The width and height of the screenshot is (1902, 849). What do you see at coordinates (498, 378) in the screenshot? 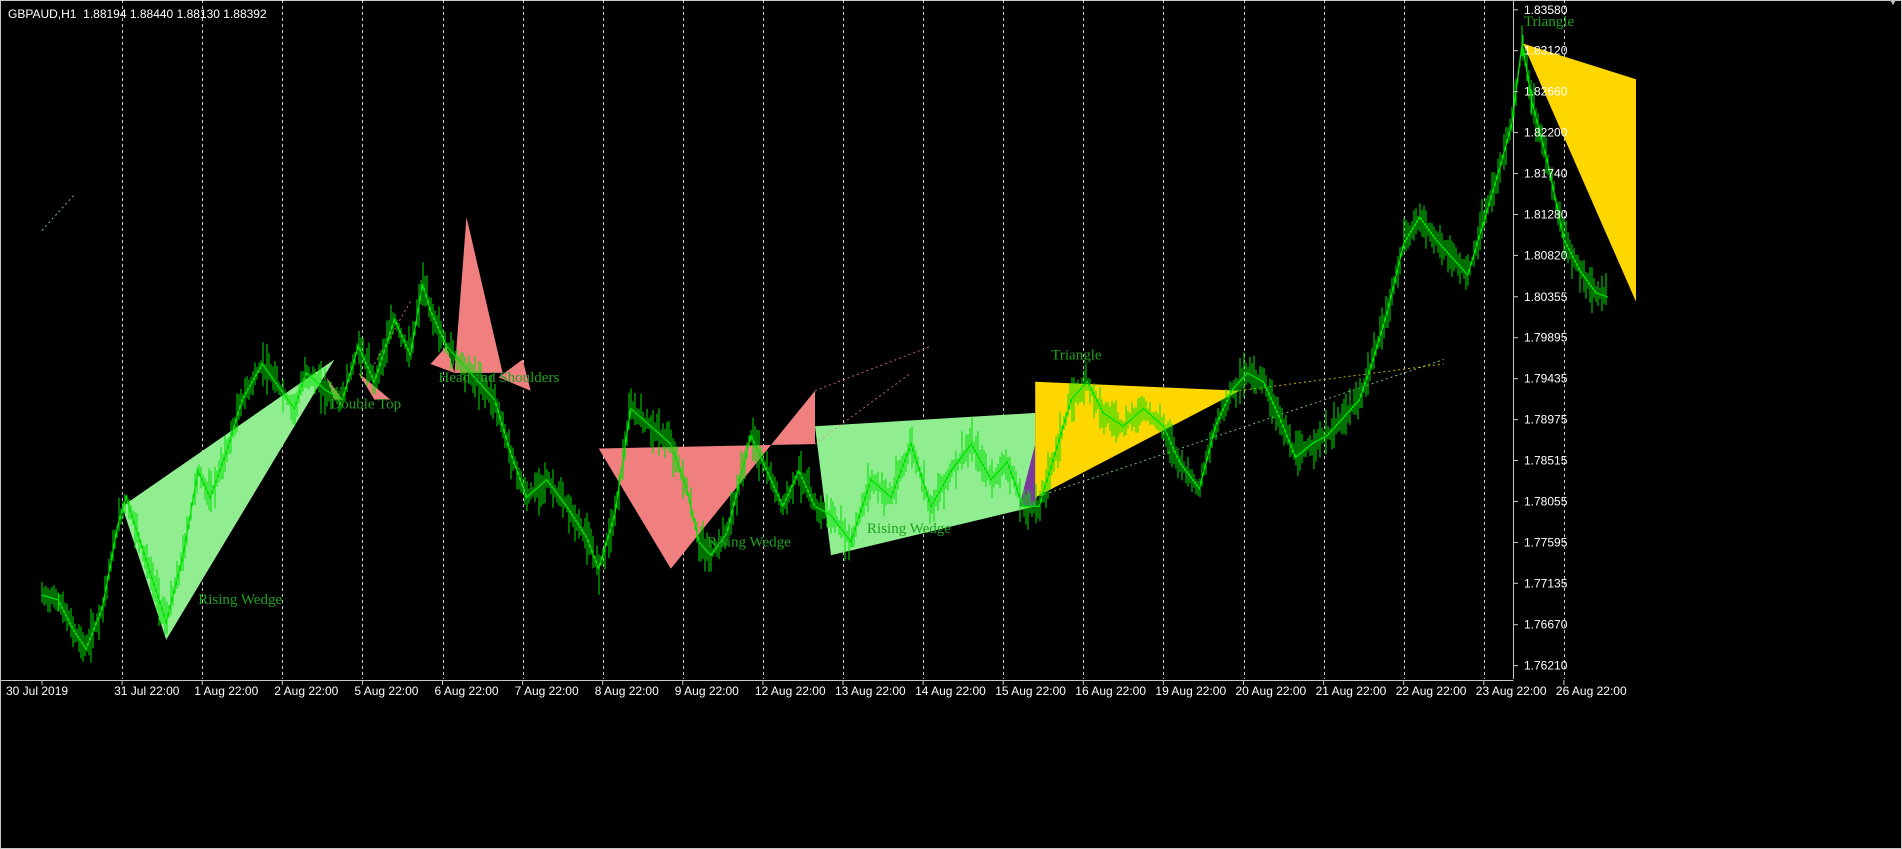
I see `pattern-label: Head and Shoulders` at bounding box center [498, 378].